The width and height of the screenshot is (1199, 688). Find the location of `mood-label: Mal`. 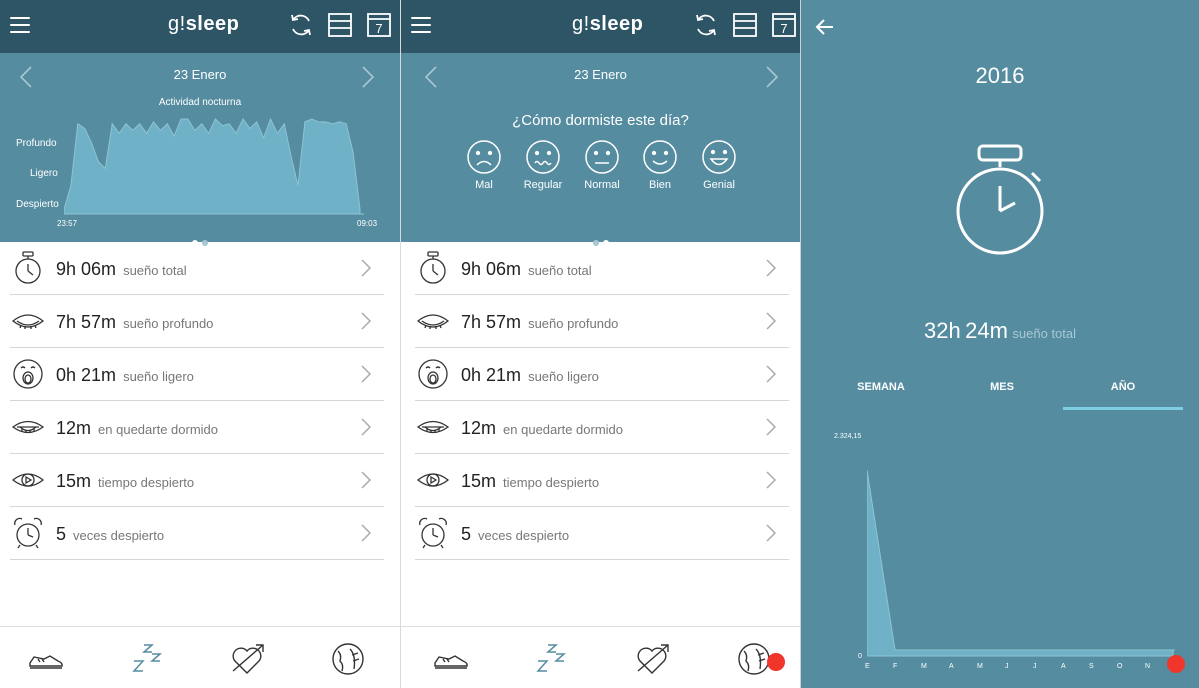

mood-label: Mal is located at coordinates (484, 185).